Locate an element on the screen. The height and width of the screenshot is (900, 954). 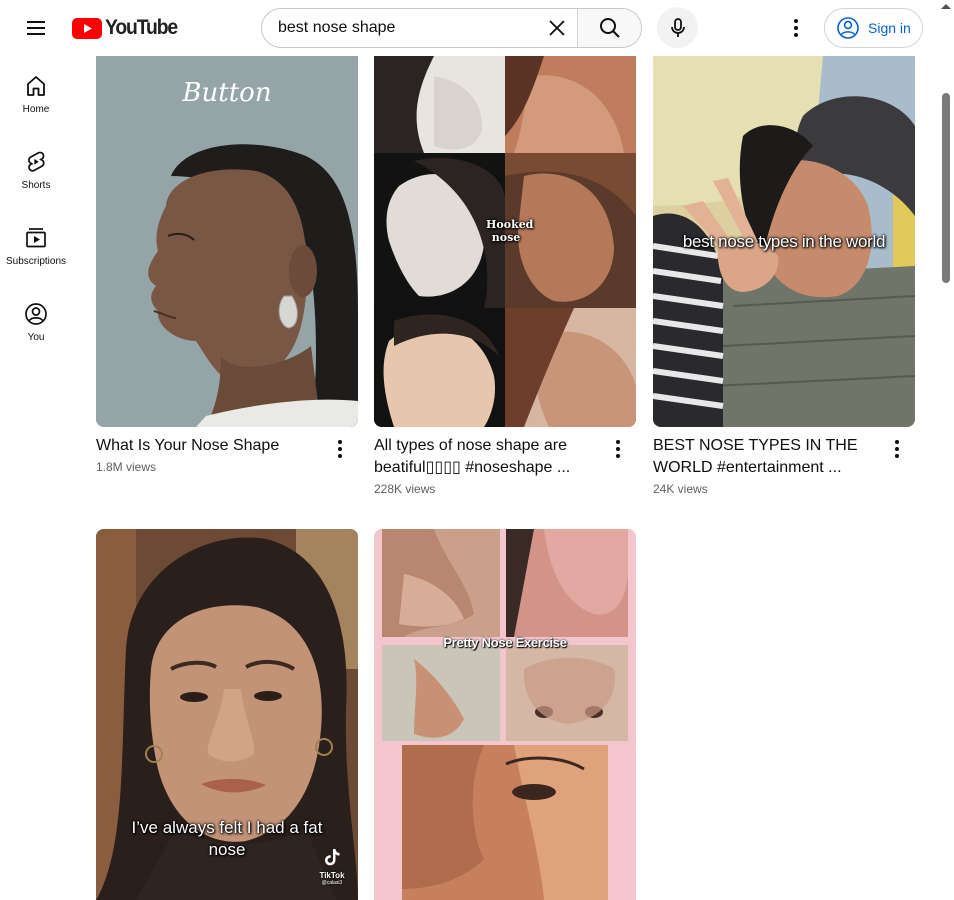
sign-in-label: Sign in is located at coordinates (889, 28).